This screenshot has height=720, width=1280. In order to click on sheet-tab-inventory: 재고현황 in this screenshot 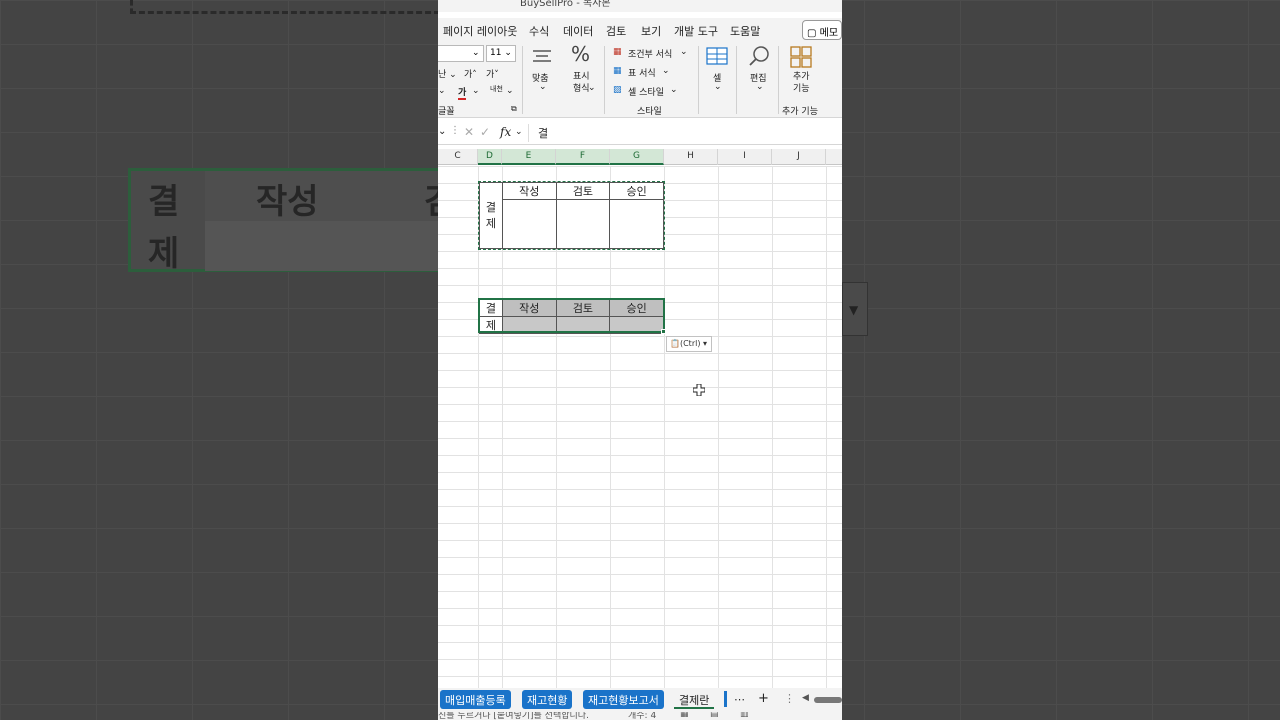, I will do `click(547, 699)`.